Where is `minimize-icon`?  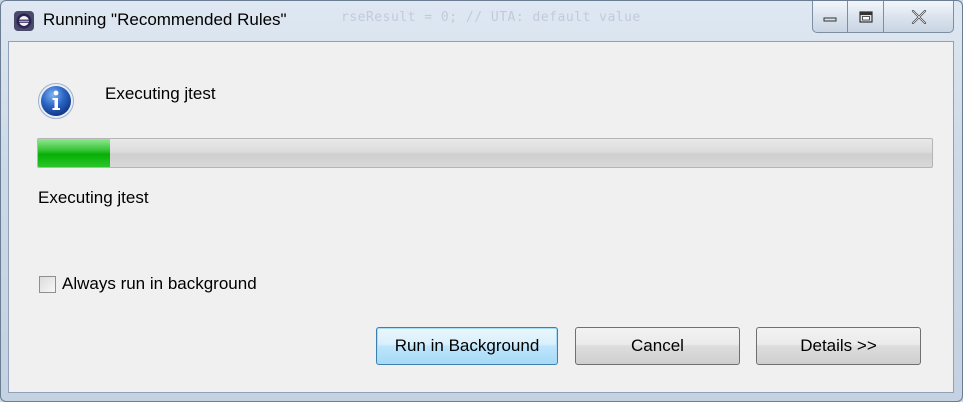 minimize-icon is located at coordinates (830, 19).